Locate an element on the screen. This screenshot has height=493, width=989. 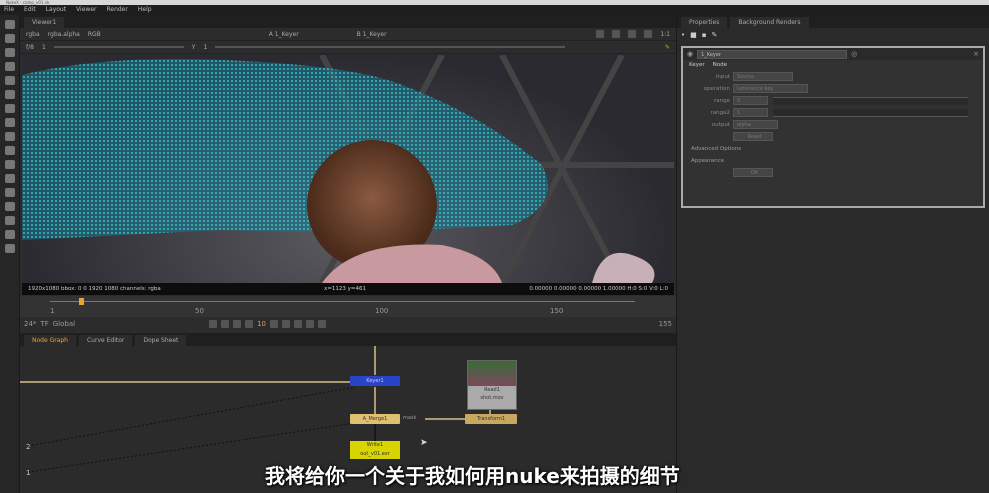
frame-field: 10 is located at coordinates (261, 324).